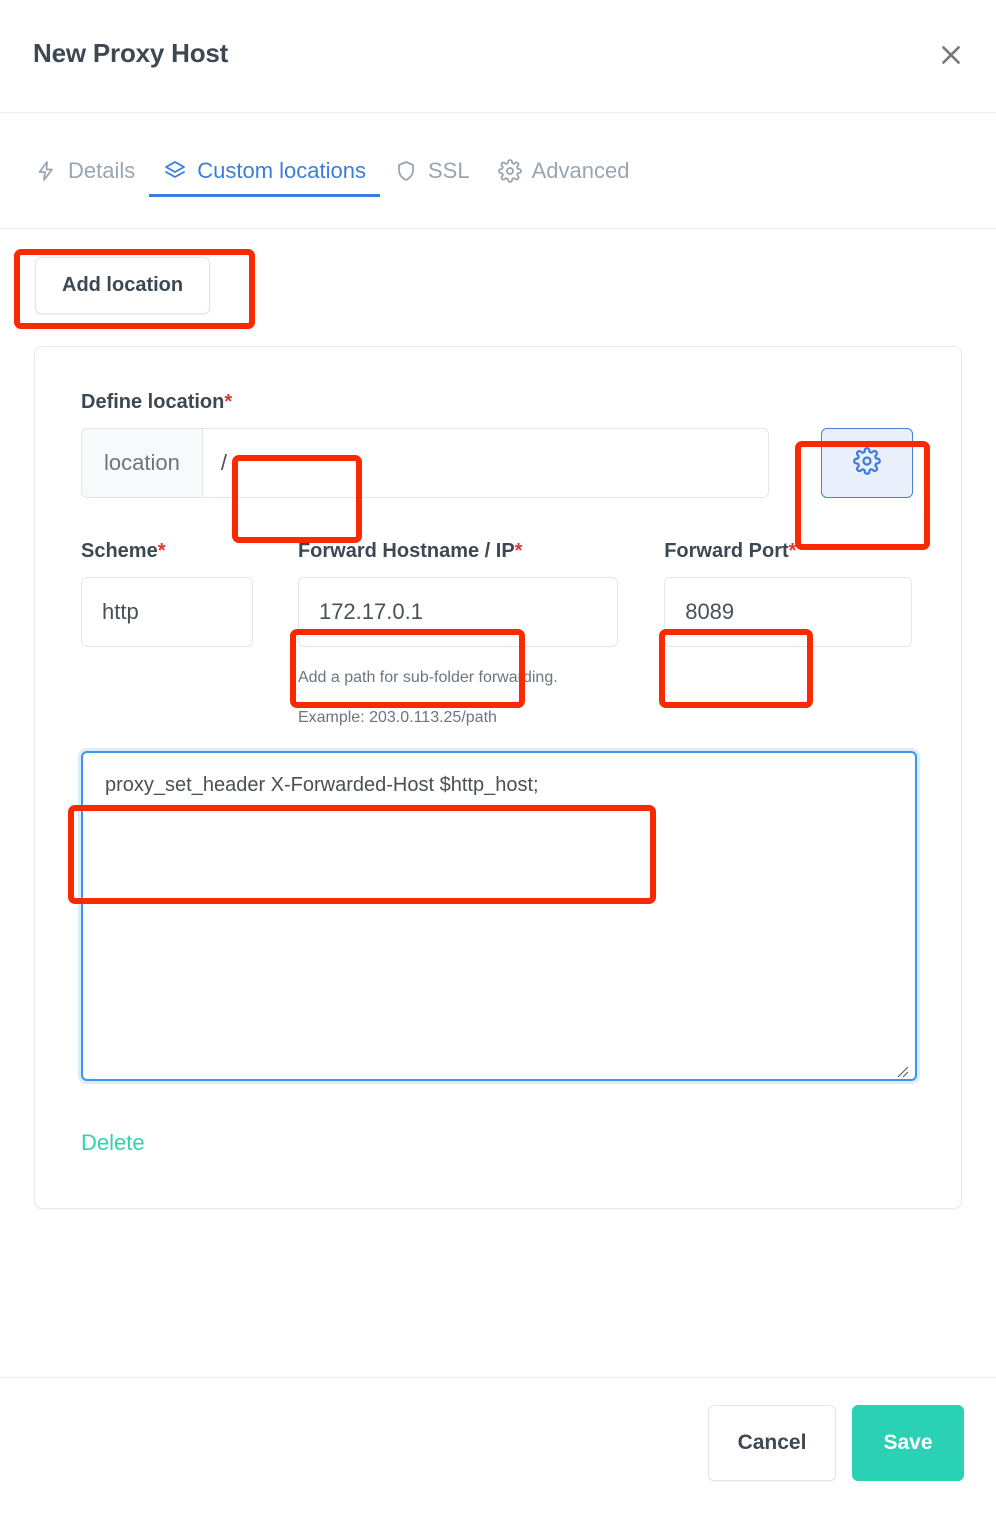 This screenshot has width=996, height=1522. Describe the element at coordinates (189, 551) in the screenshot. I see `scheme-label: Scheme*` at that location.